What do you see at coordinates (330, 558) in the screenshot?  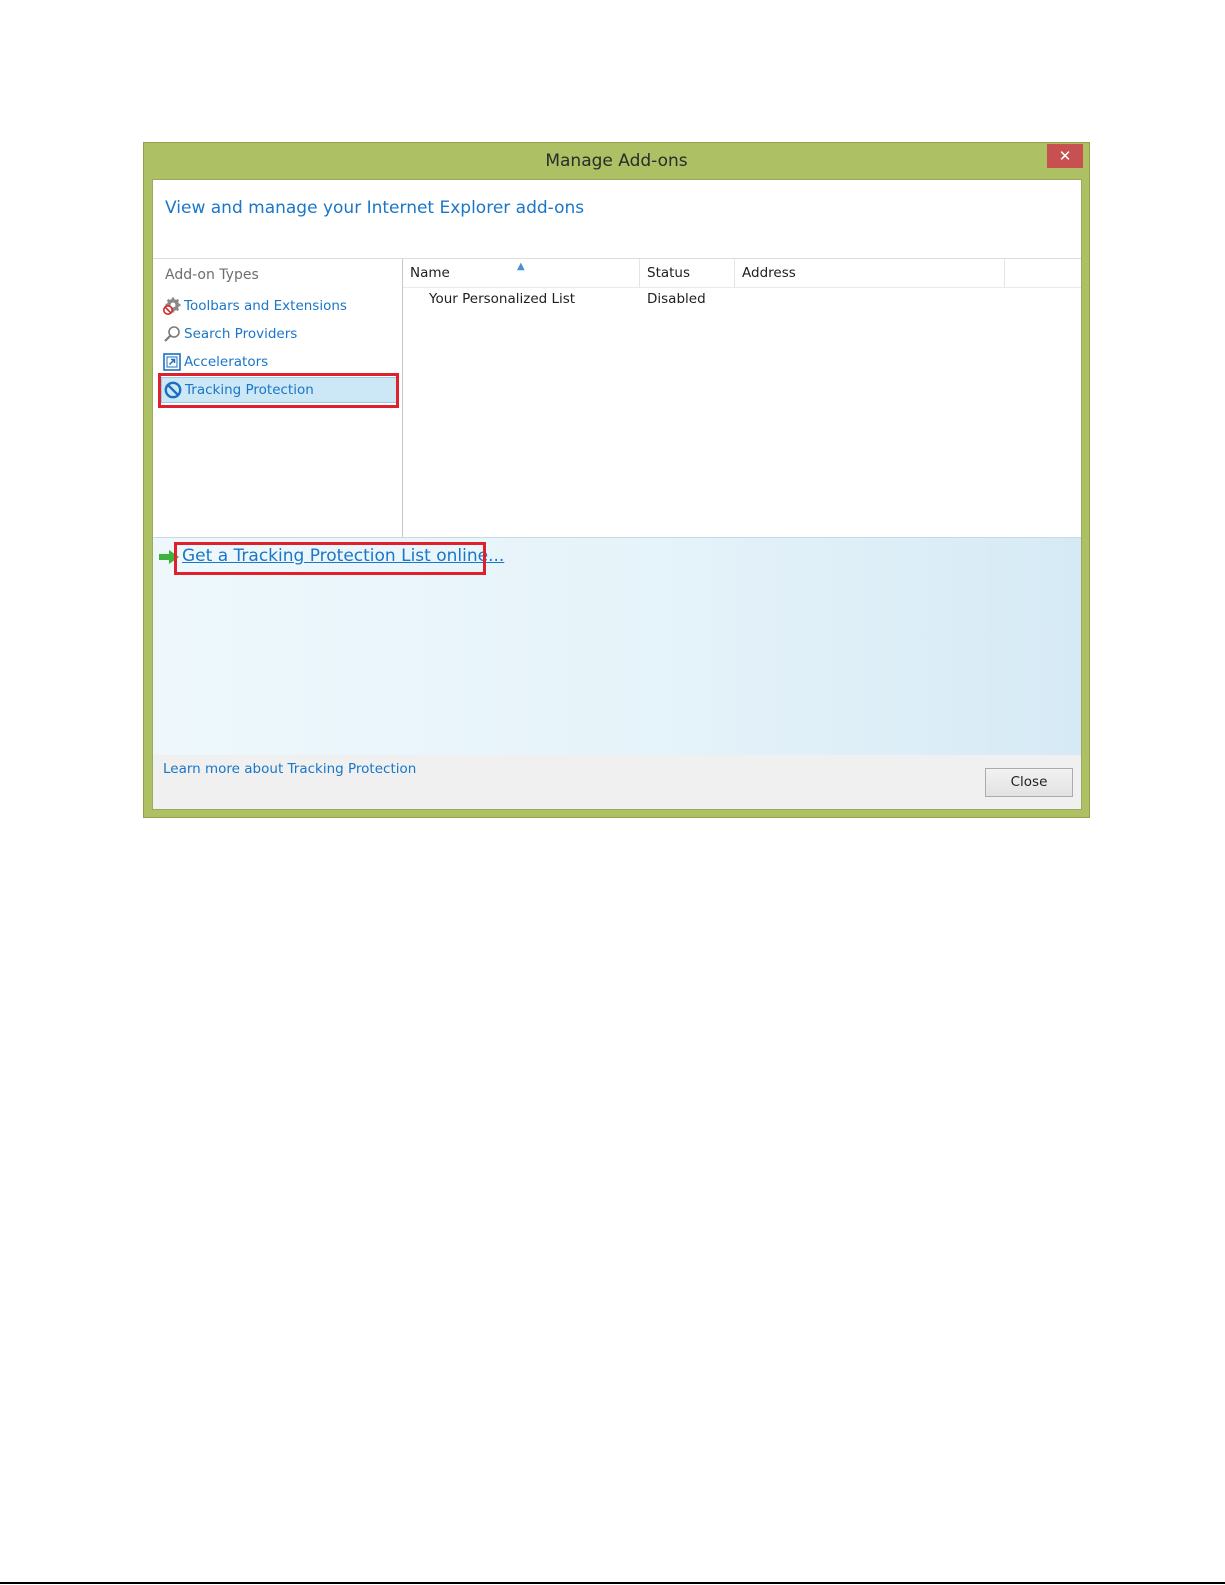 I see `get-list-highlight-box` at bounding box center [330, 558].